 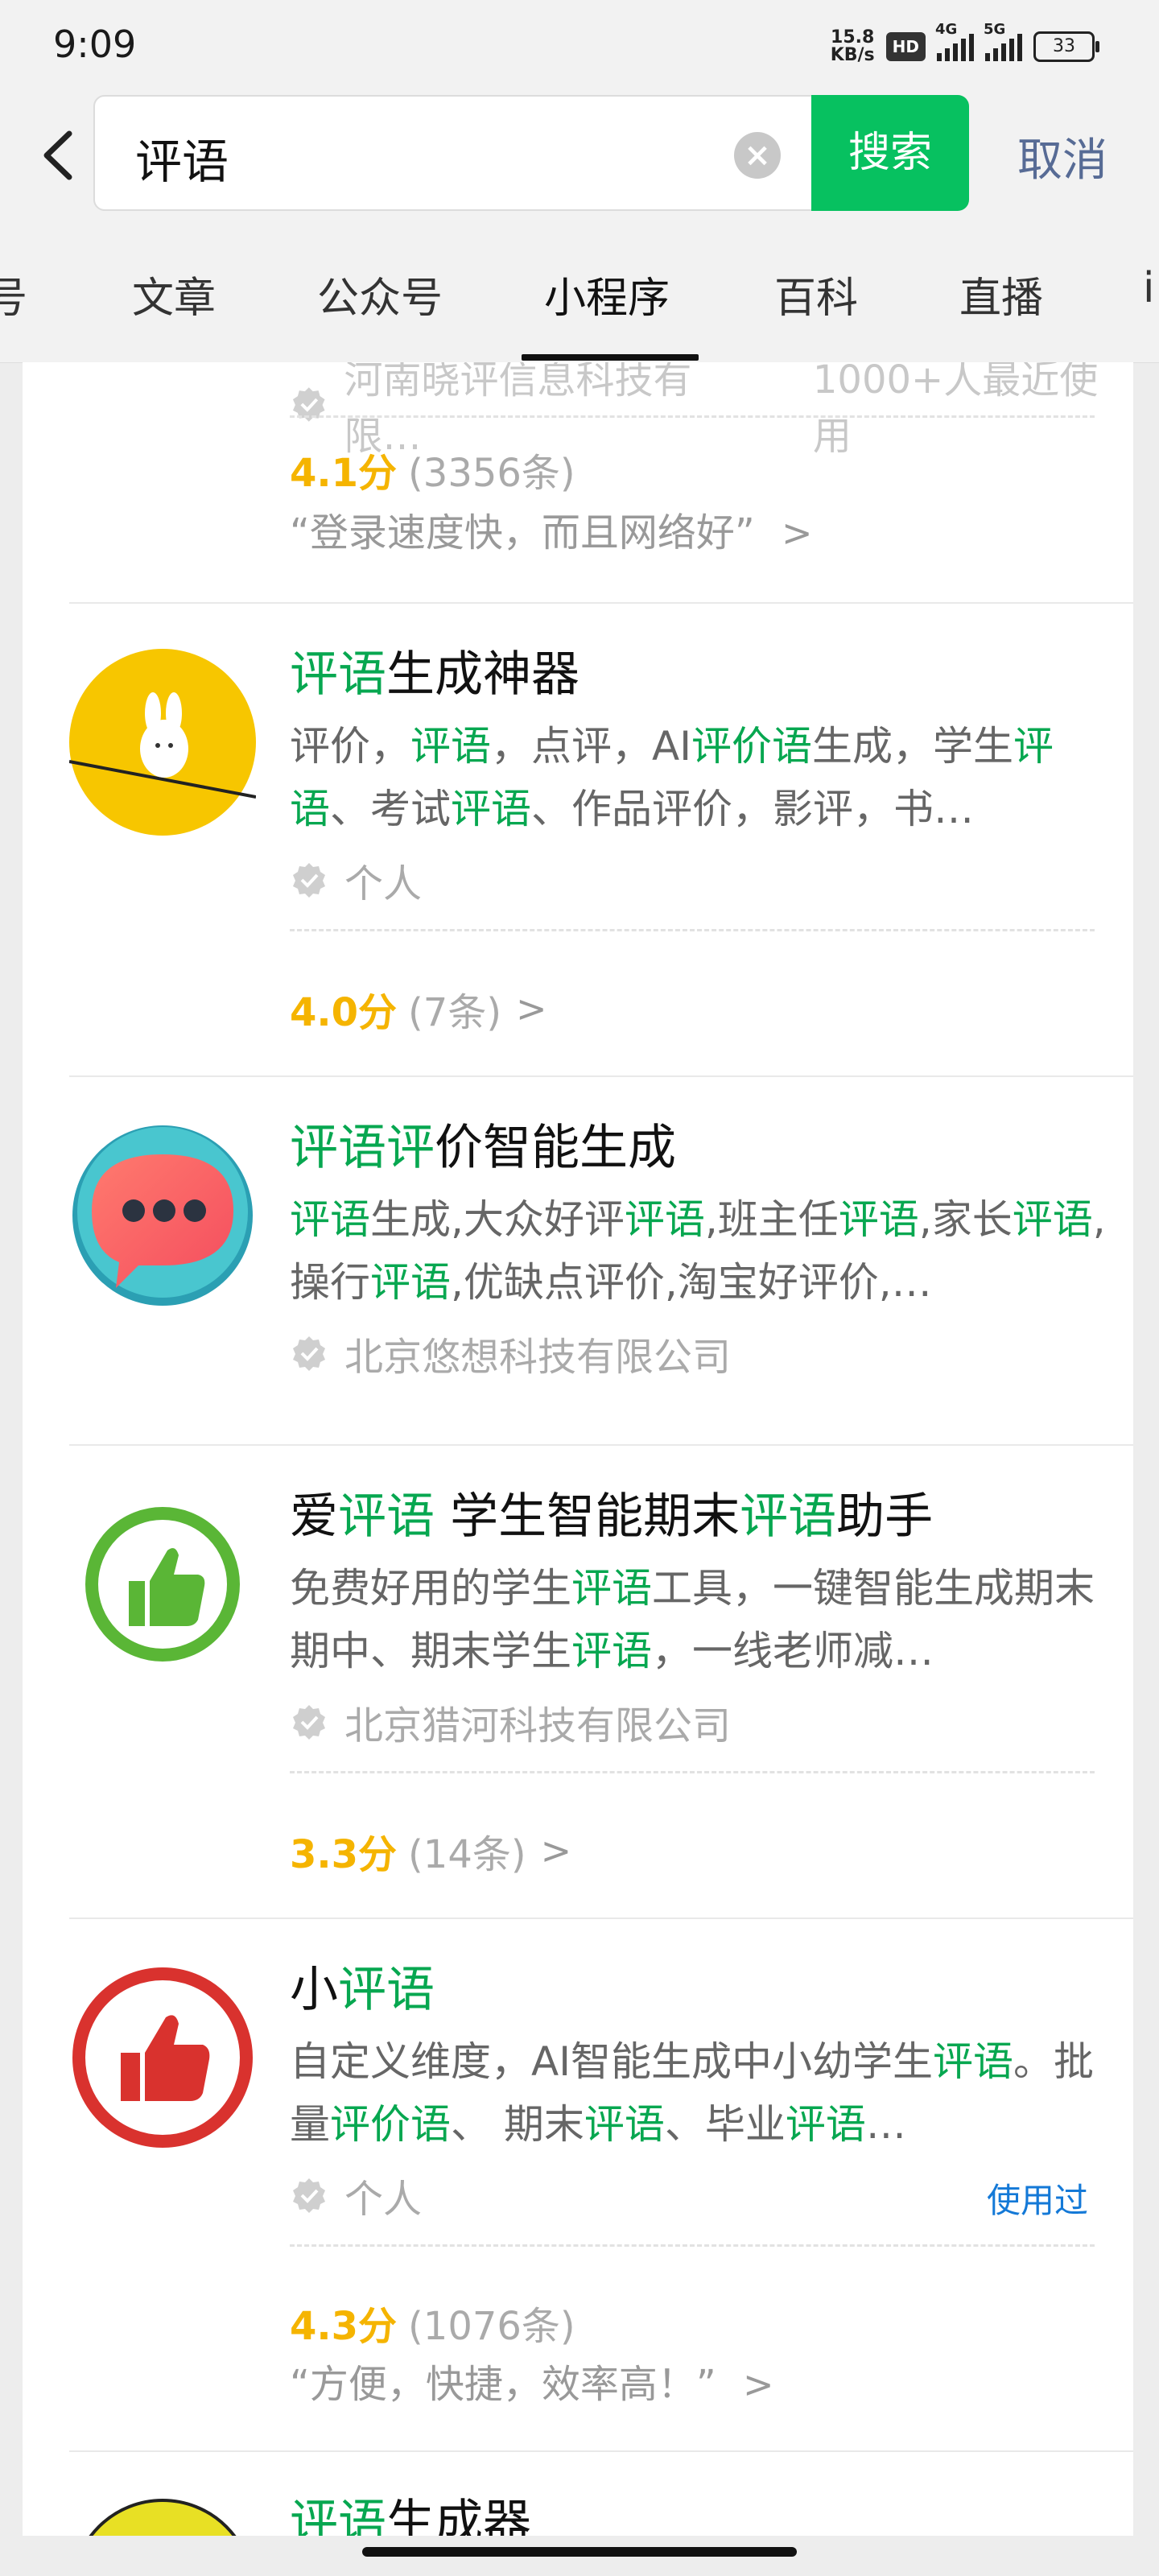 I want to click on speed-unit: KB/s, so click(x=852, y=55).